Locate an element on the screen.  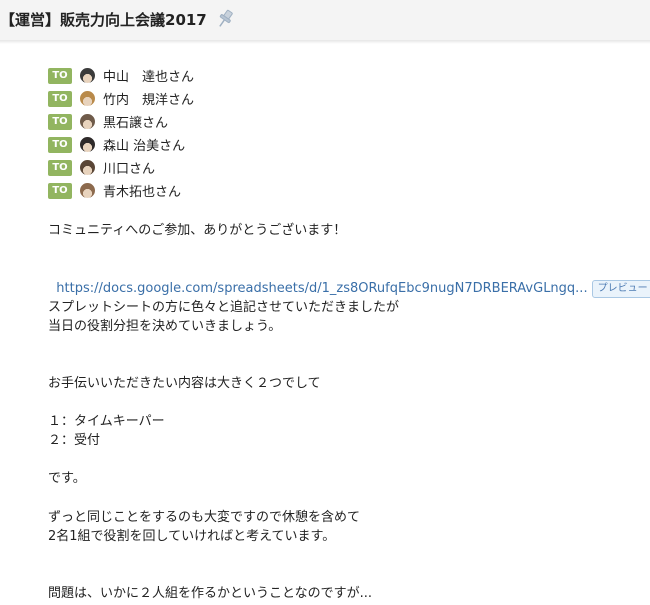
mention-row: TO 川口さん is located at coordinates (343, 167).